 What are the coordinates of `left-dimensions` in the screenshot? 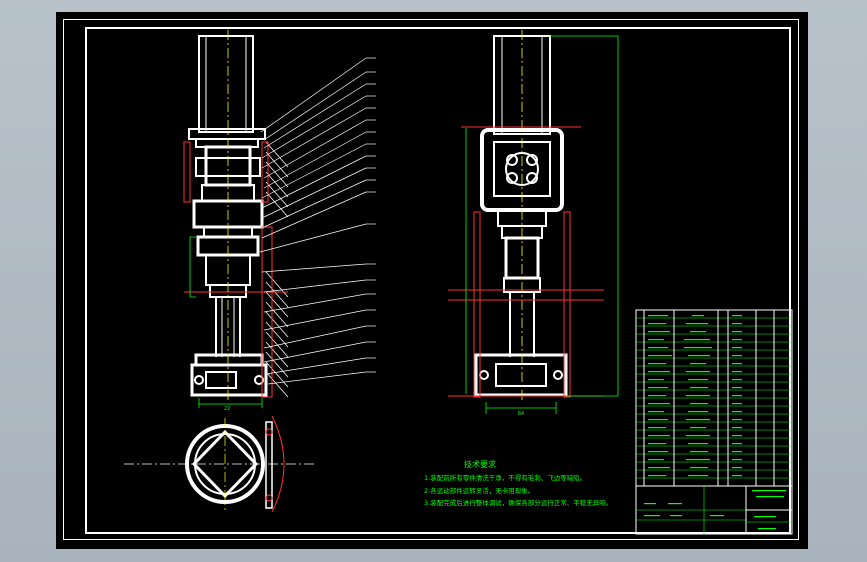 It's located at (226, 322).